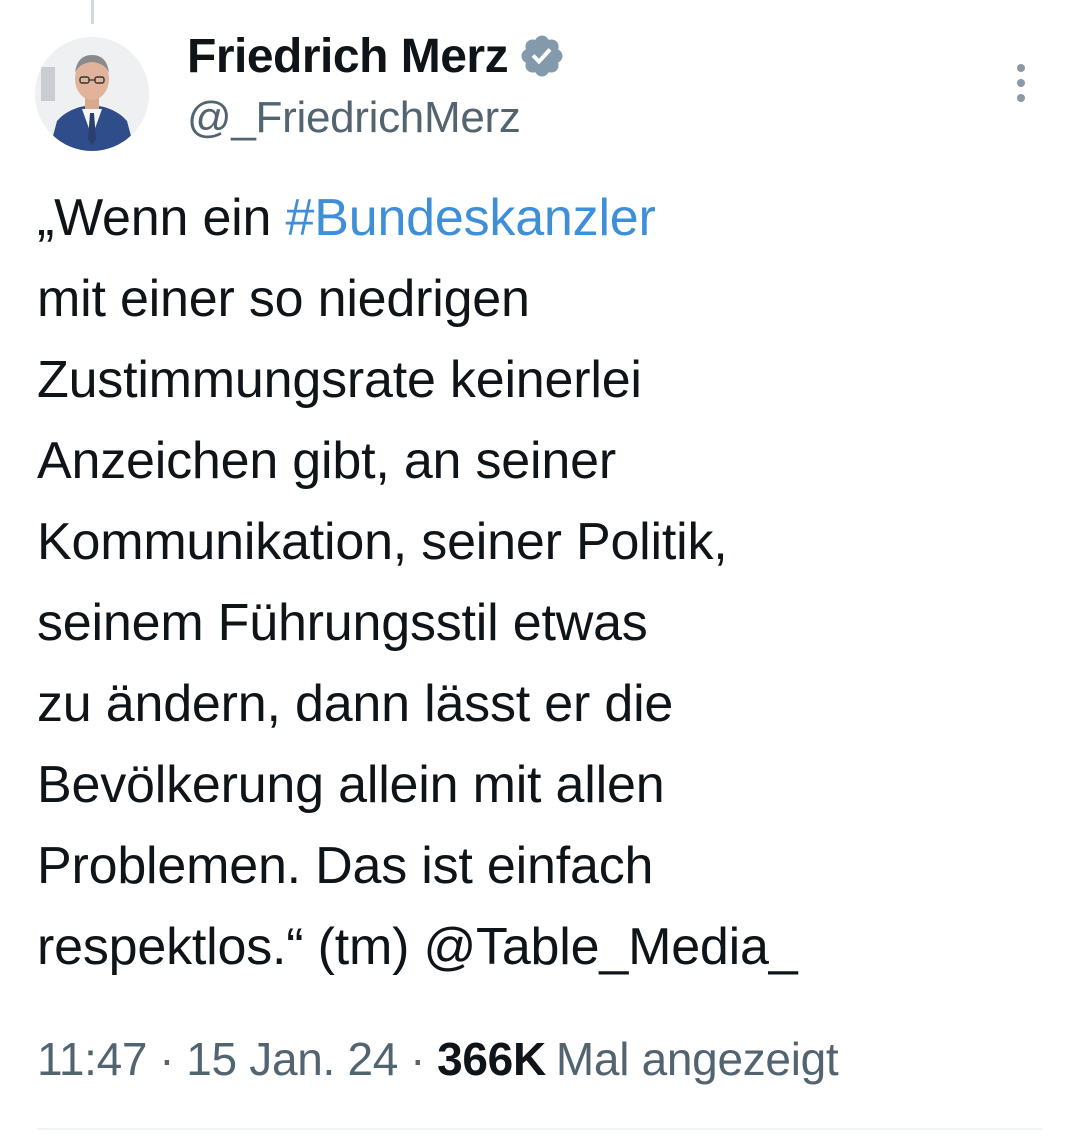  I want to click on mention-link: @Table_Media_, so click(610, 947).